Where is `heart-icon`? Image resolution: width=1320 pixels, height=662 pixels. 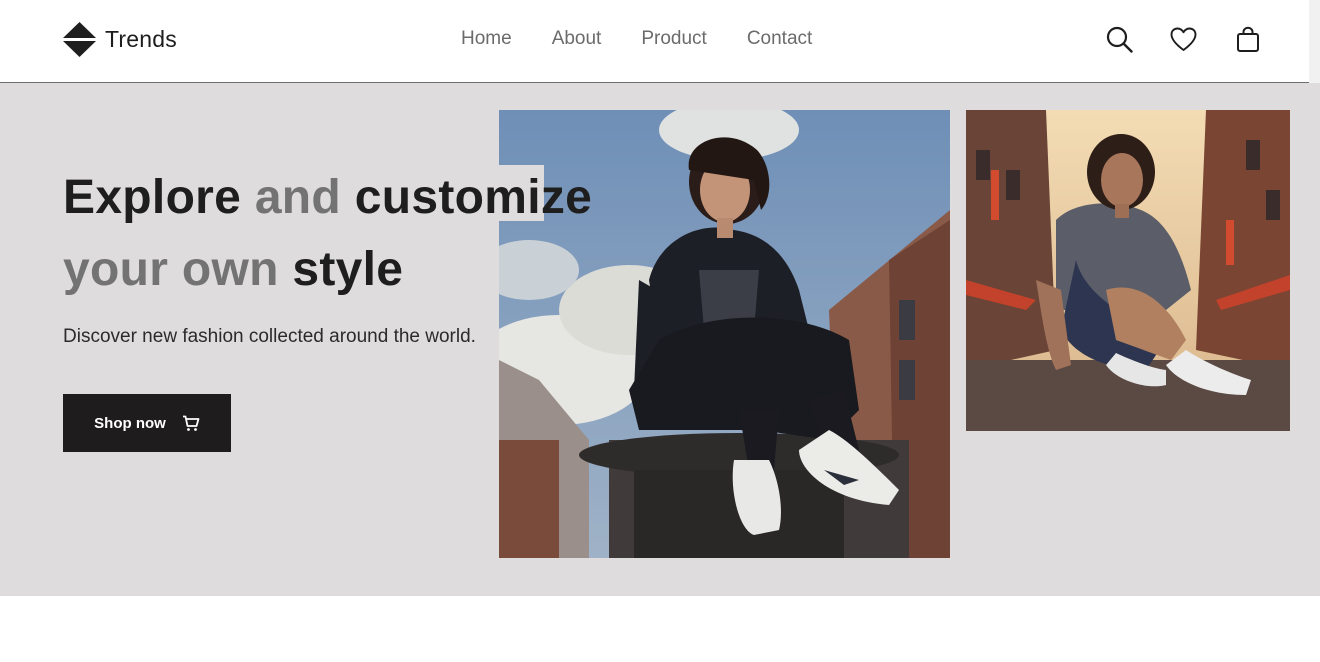
heart-icon is located at coordinates (1183, 39).